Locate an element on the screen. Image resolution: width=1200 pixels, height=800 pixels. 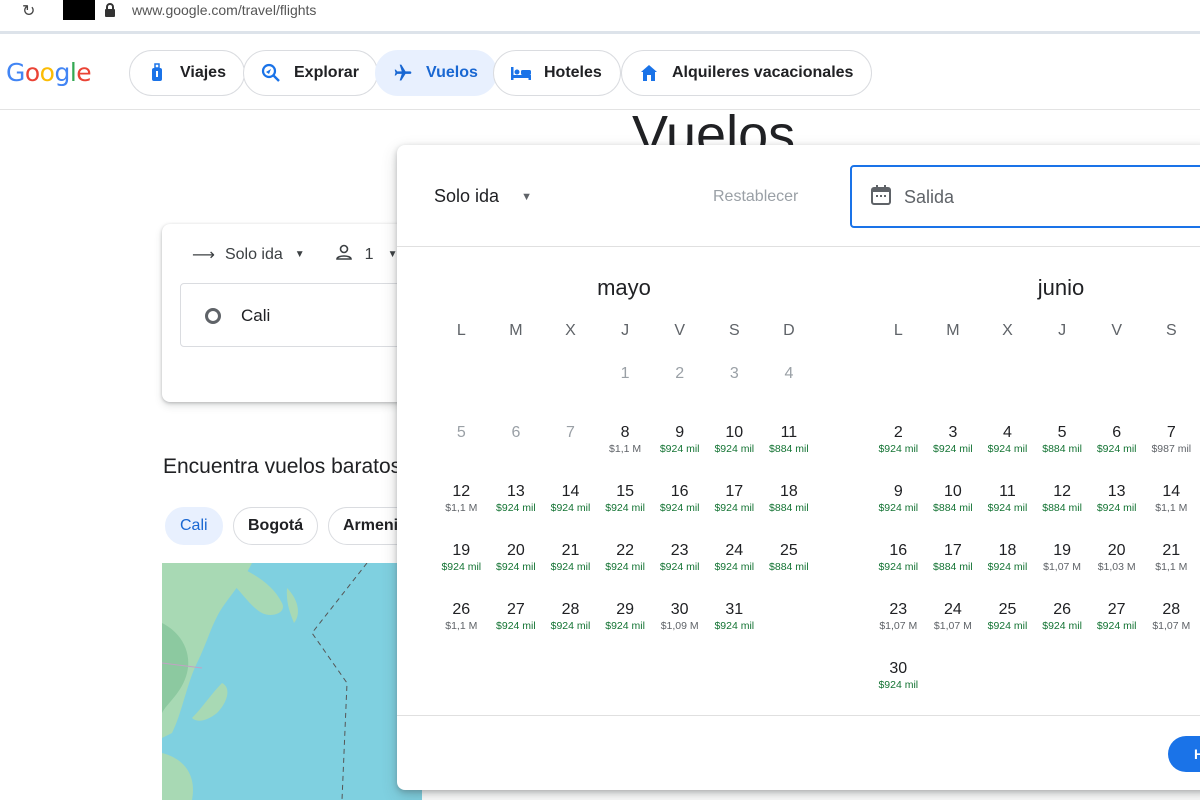
calendar-day: 26 $1,1 M is located at coordinates (461, 626).